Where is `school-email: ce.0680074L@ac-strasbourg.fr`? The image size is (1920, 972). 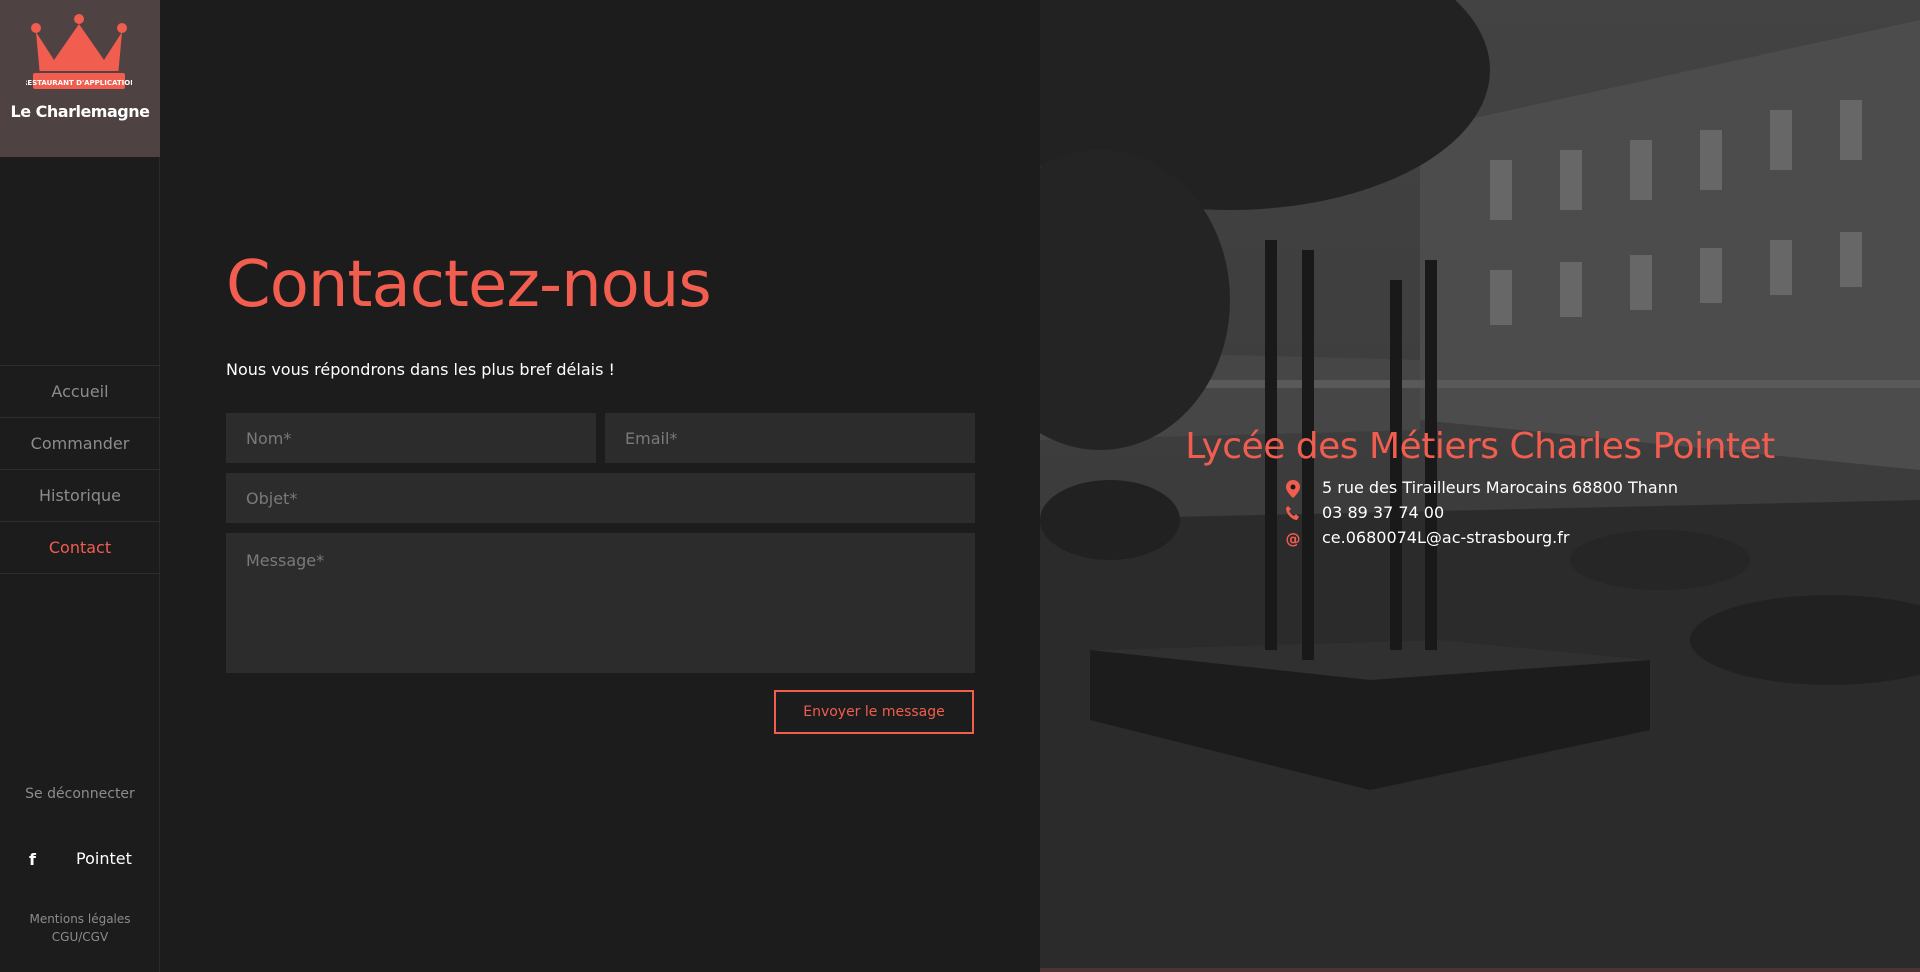
school-email: ce.0680074L@ac-strasbourg.fr is located at coordinates (1445, 537).